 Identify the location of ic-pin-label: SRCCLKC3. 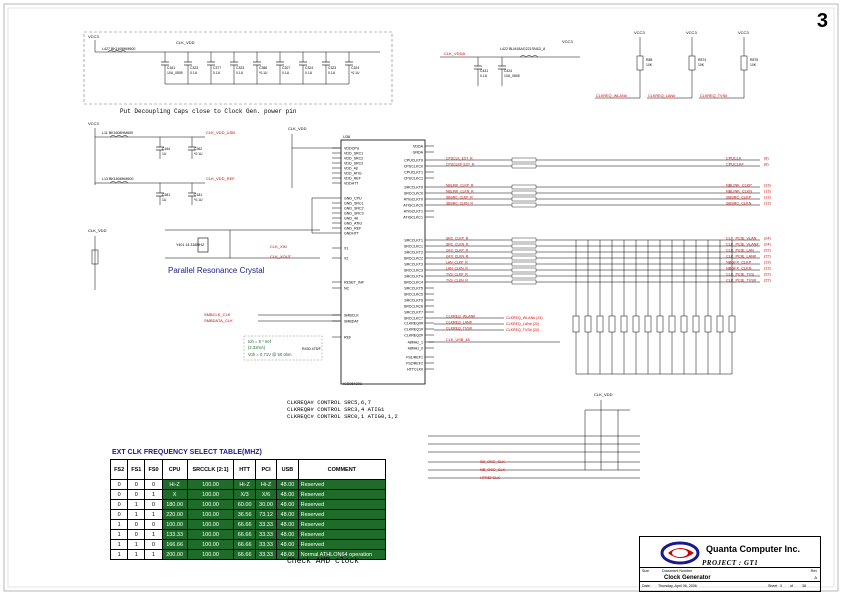
(413, 270).